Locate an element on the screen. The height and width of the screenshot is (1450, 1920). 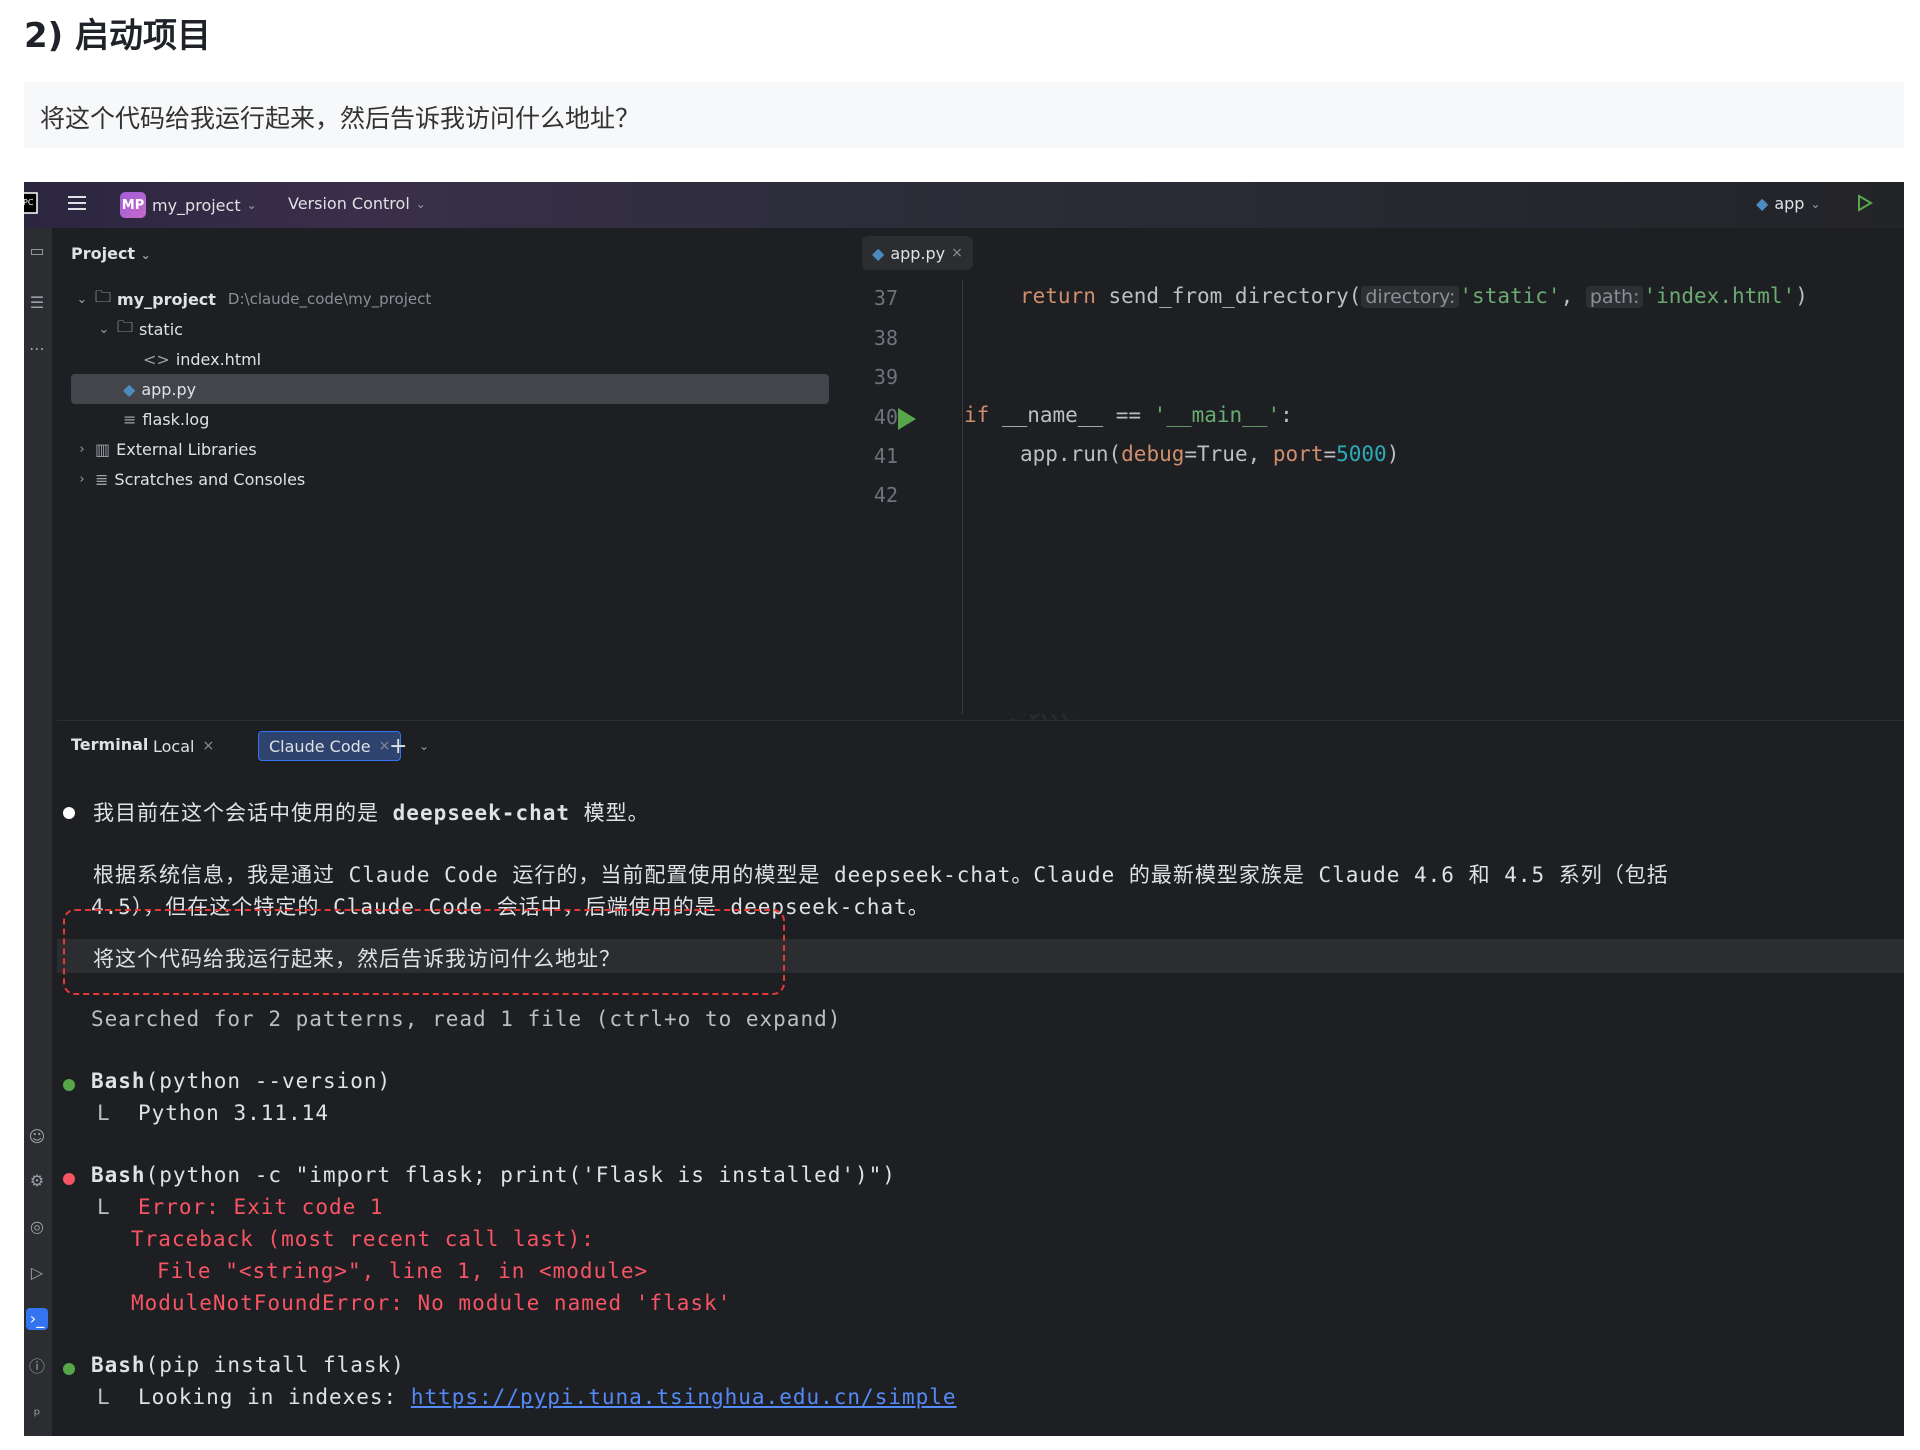
tree-item-flask-log: ≡ flask.log is located at coordinates (166, 419).